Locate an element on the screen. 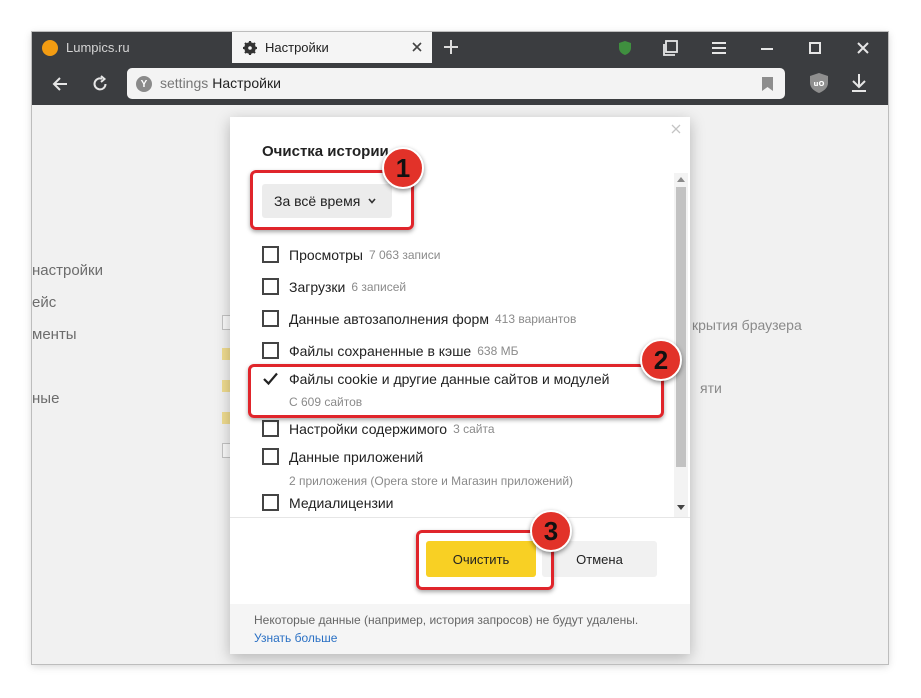 The height and width of the screenshot is (698, 921). period-select: За всё время is located at coordinates (327, 201).